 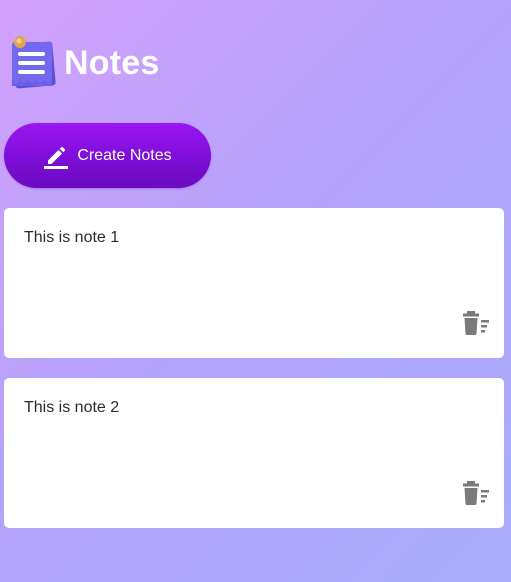 What do you see at coordinates (56, 156) in the screenshot?
I see `pencil-icon` at bounding box center [56, 156].